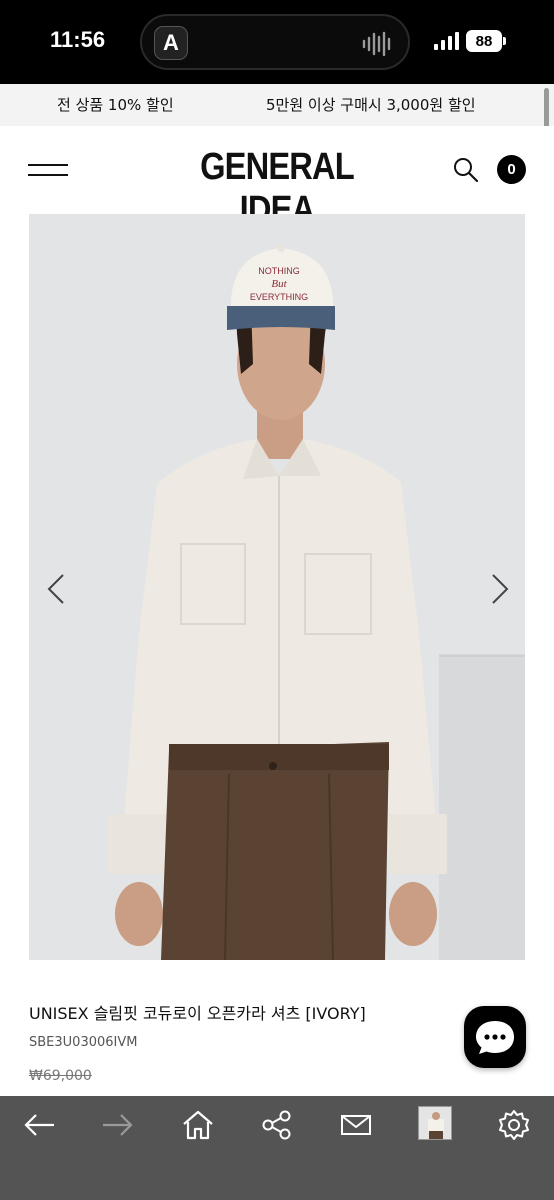 Image resolution: width=554 pixels, height=1200 pixels. Describe the element at coordinates (356, 1125) in the screenshot. I see `mail-icon` at that location.